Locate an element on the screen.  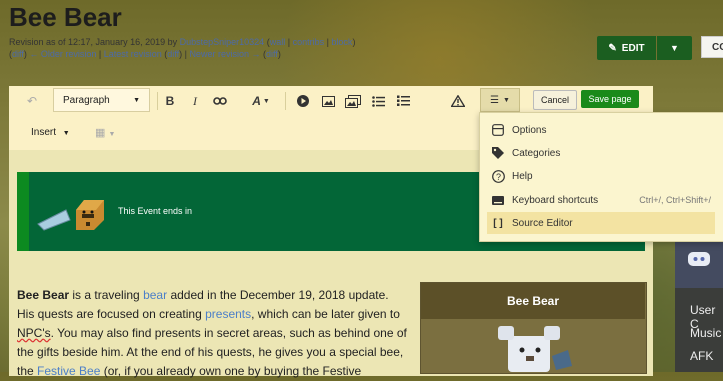
source-icon: [ ] is located at coordinates (498, 223).